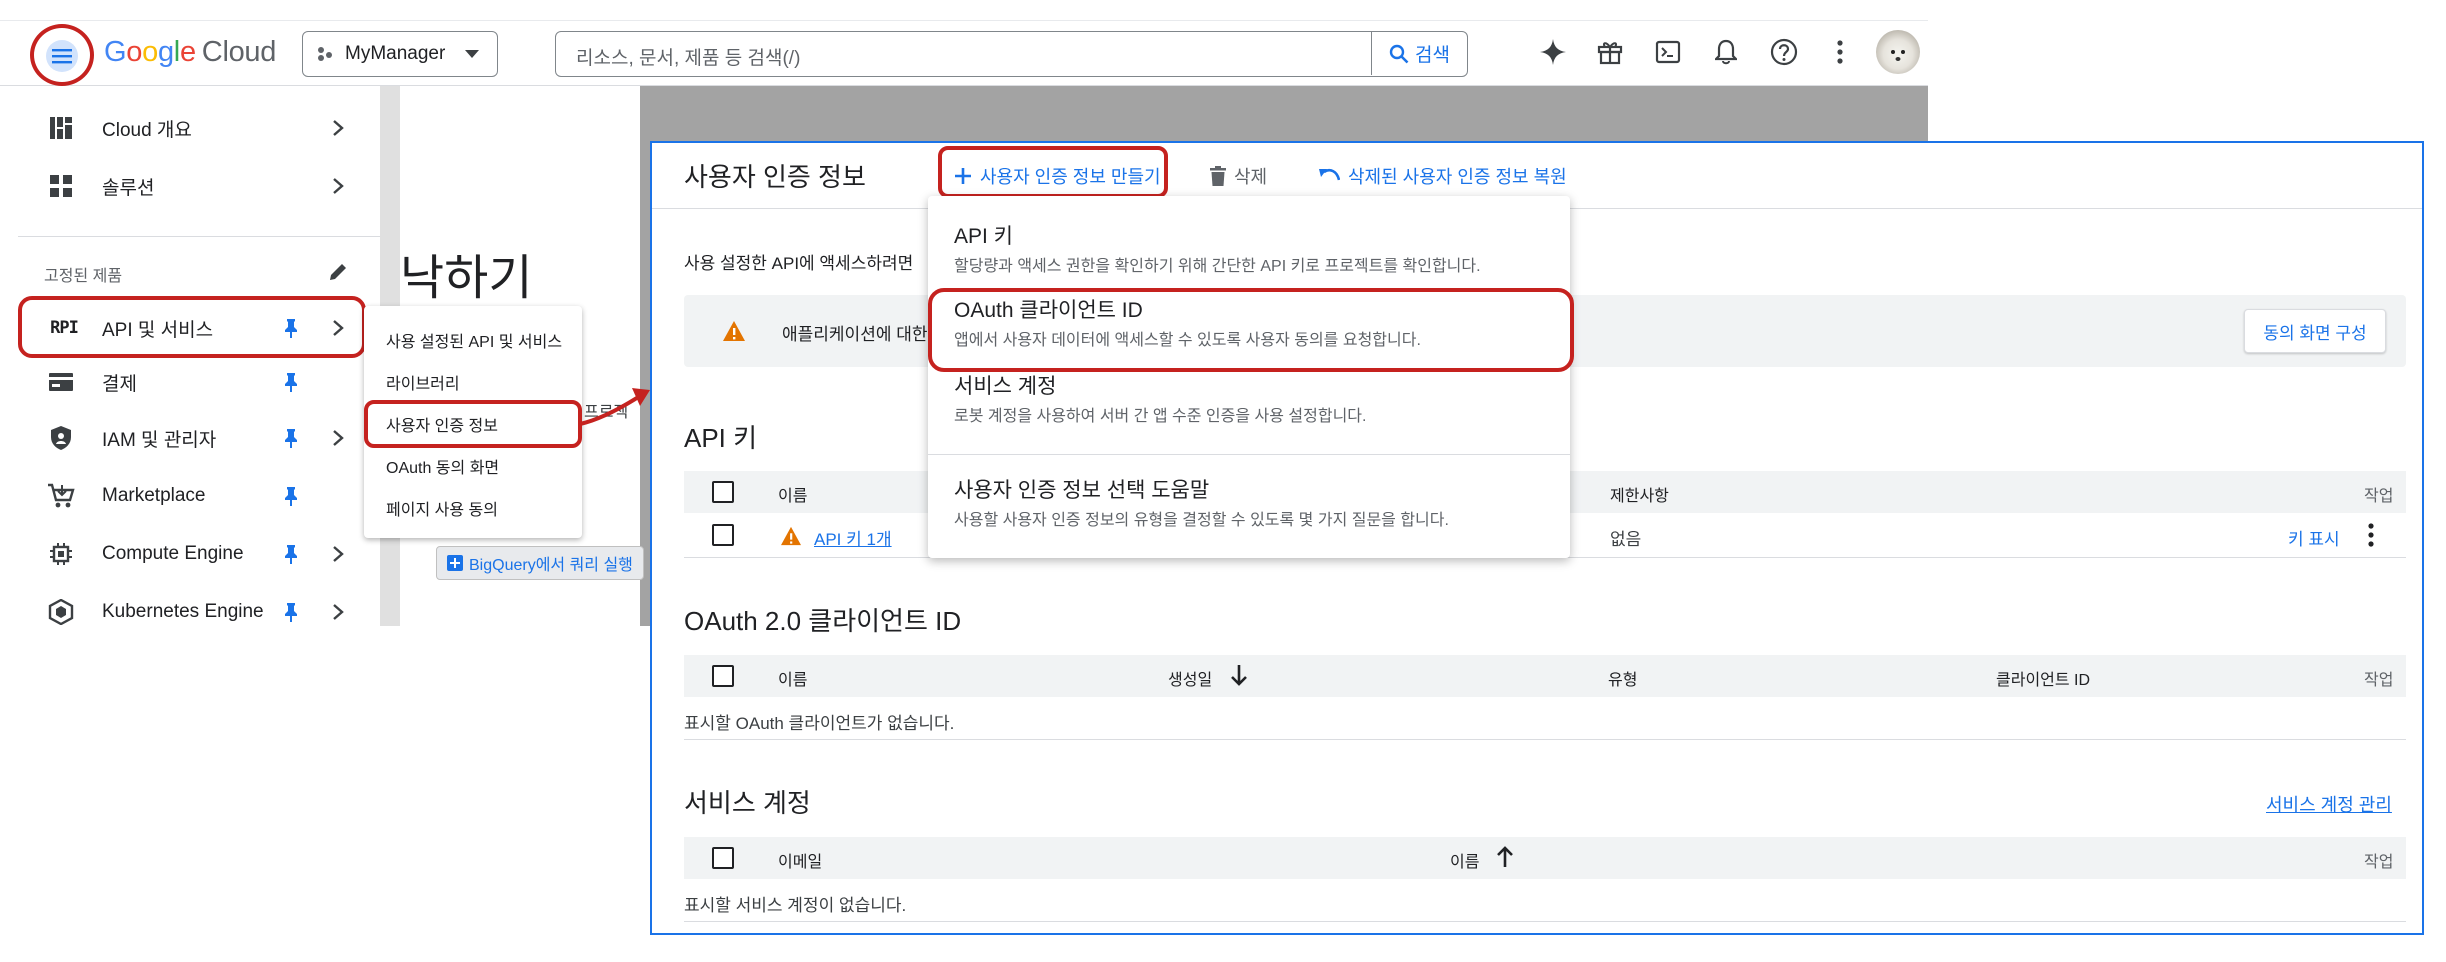 This screenshot has width=2446, height=962. What do you see at coordinates (1053, 172) in the screenshot?
I see `create-credentials-highlight` at bounding box center [1053, 172].